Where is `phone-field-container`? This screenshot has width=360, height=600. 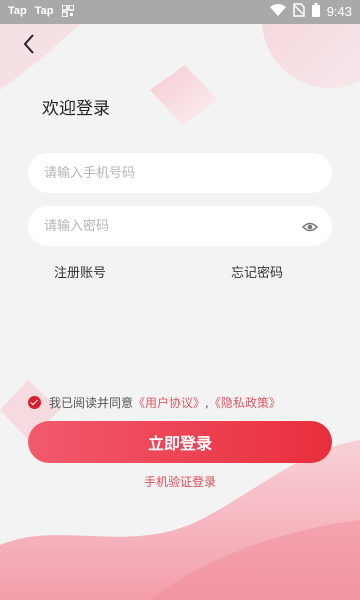
phone-field-container is located at coordinates (180, 173).